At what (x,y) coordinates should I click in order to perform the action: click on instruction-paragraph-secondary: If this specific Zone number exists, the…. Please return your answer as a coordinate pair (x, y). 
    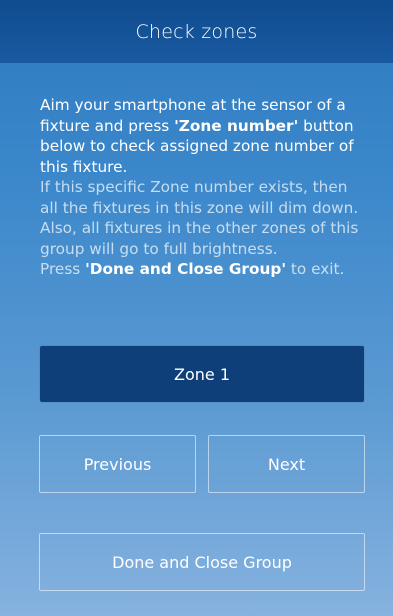
    Looking at the image, I should click on (199, 218).